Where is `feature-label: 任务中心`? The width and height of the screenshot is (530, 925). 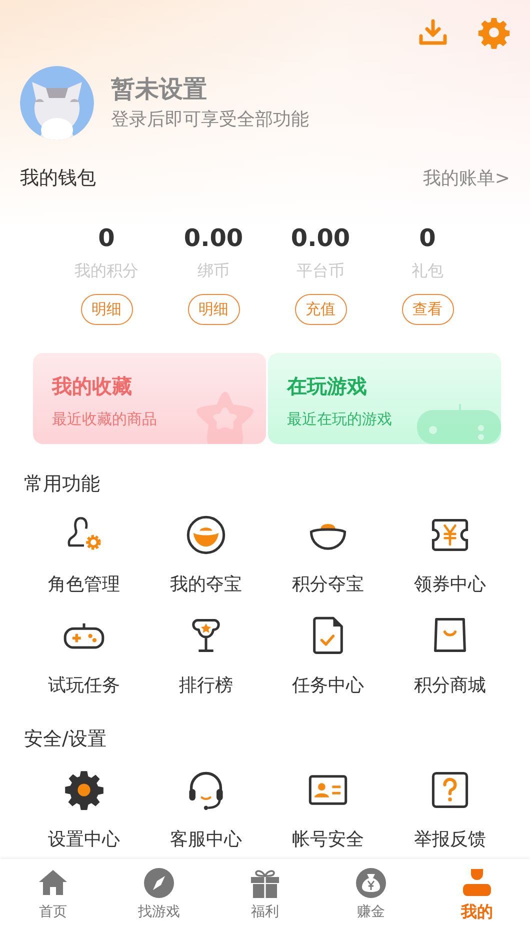
feature-label: 任务中心 is located at coordinates (328, 686).